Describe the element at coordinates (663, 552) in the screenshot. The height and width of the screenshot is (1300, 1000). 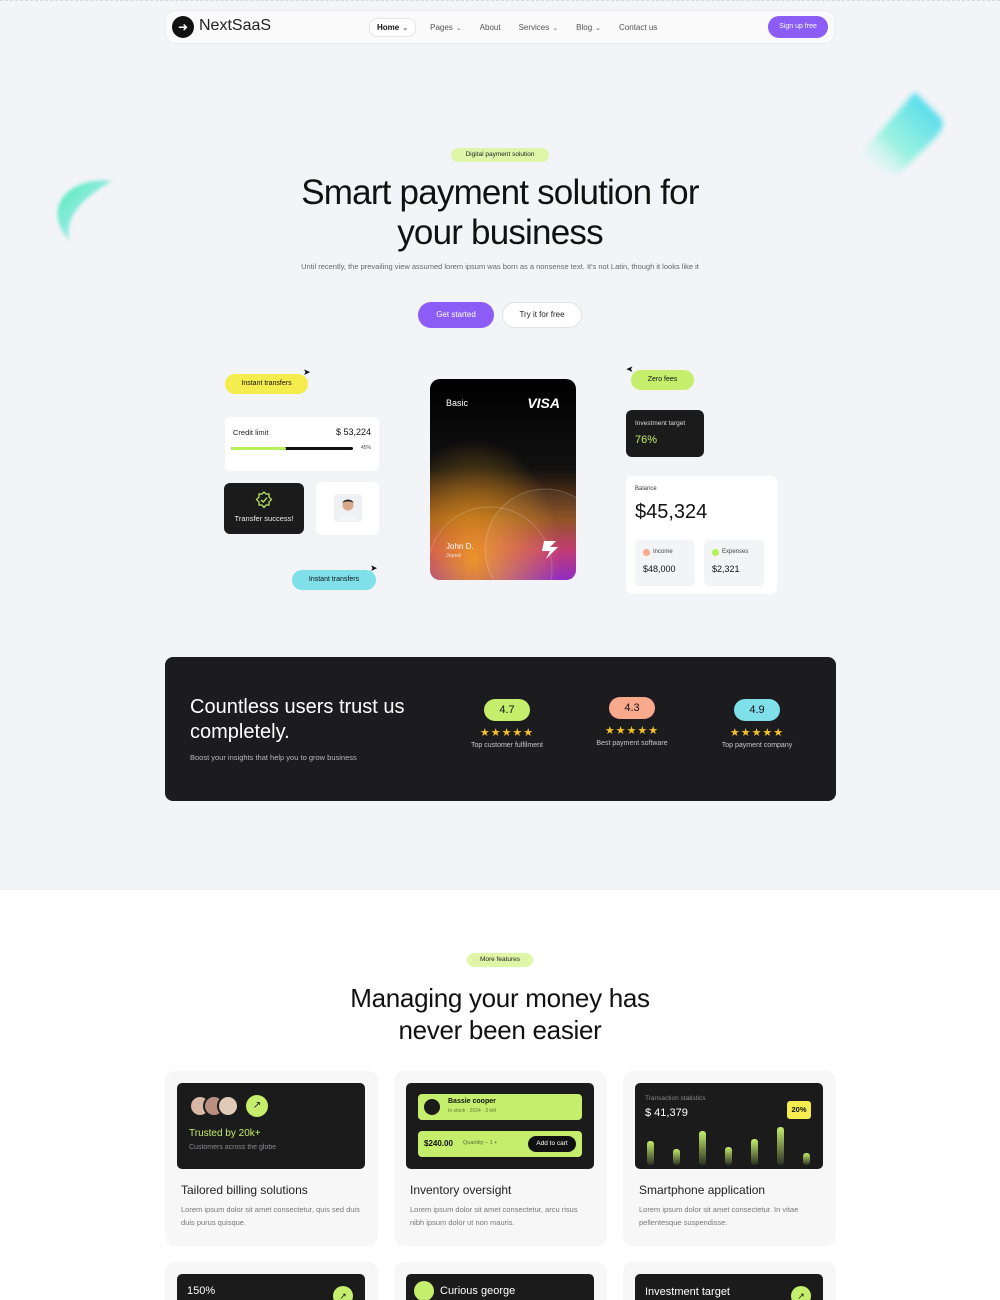
I see `income-label: Income` at that location.